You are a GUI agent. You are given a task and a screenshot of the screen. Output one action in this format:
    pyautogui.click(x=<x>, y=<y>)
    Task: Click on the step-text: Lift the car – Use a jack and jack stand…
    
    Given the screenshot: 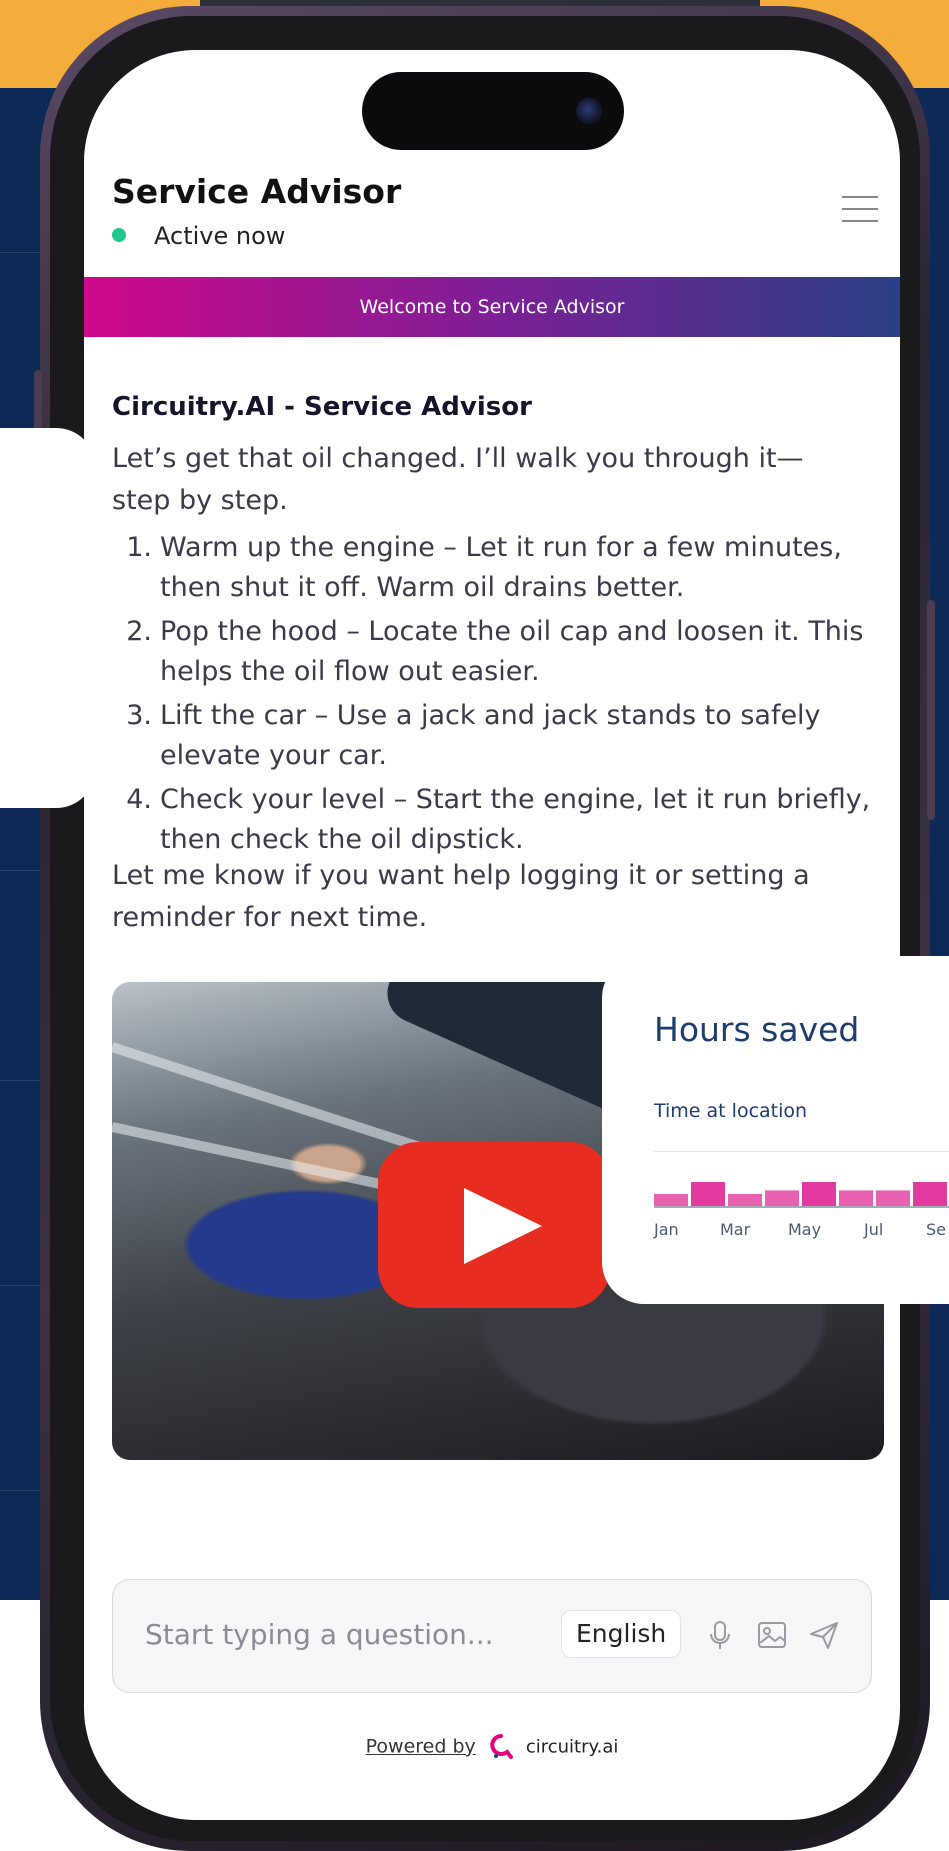 What is the action you would take?
    pyautogui.click(x=490, y=735)
    